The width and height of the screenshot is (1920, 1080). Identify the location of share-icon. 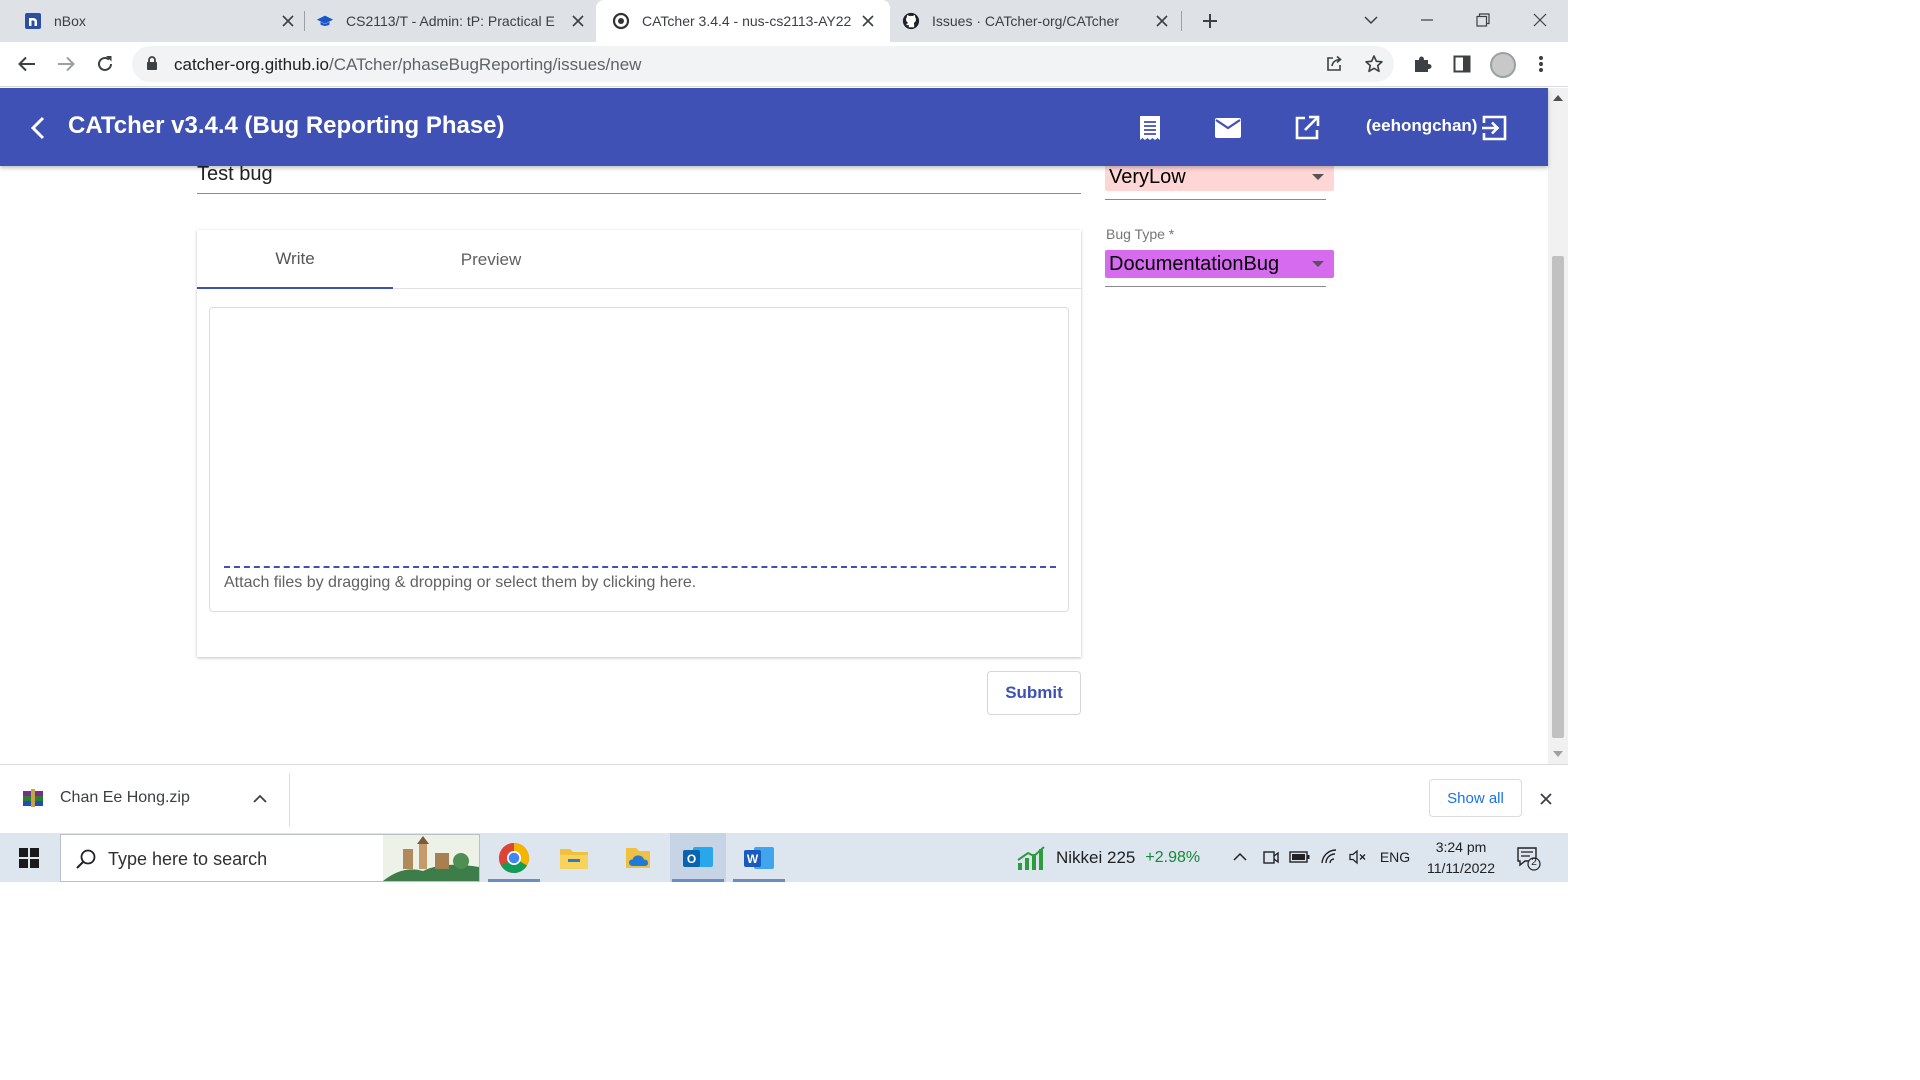
(1334, 64).